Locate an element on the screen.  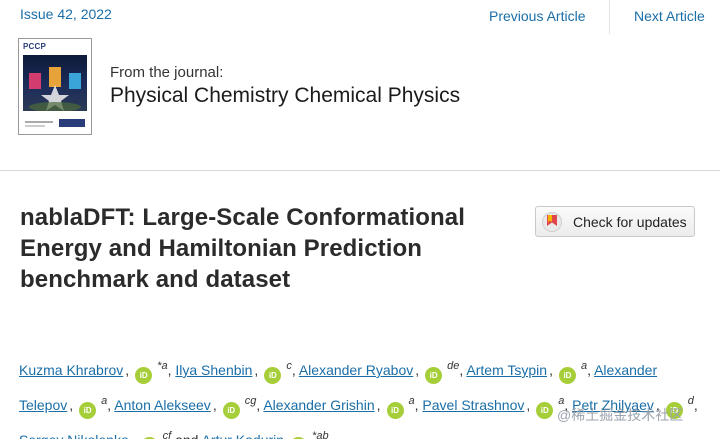
author-entry: Pavel Strashnov, iDa is located at coordinates (493, 407).